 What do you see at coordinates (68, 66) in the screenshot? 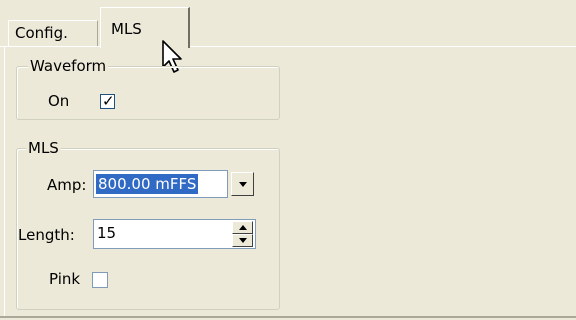
I see `waveform-group-title: Waveform` at bounding box center [68, 66].